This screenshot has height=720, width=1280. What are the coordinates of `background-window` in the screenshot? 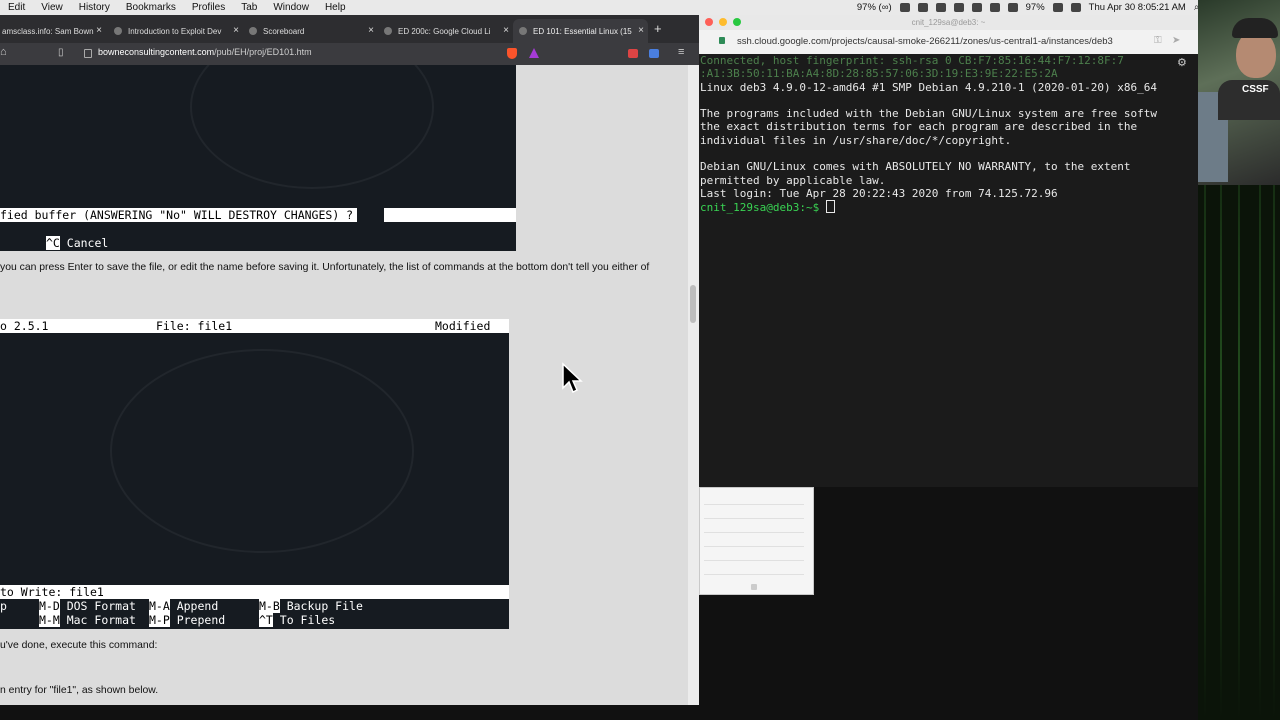 It's located at (756, 541).